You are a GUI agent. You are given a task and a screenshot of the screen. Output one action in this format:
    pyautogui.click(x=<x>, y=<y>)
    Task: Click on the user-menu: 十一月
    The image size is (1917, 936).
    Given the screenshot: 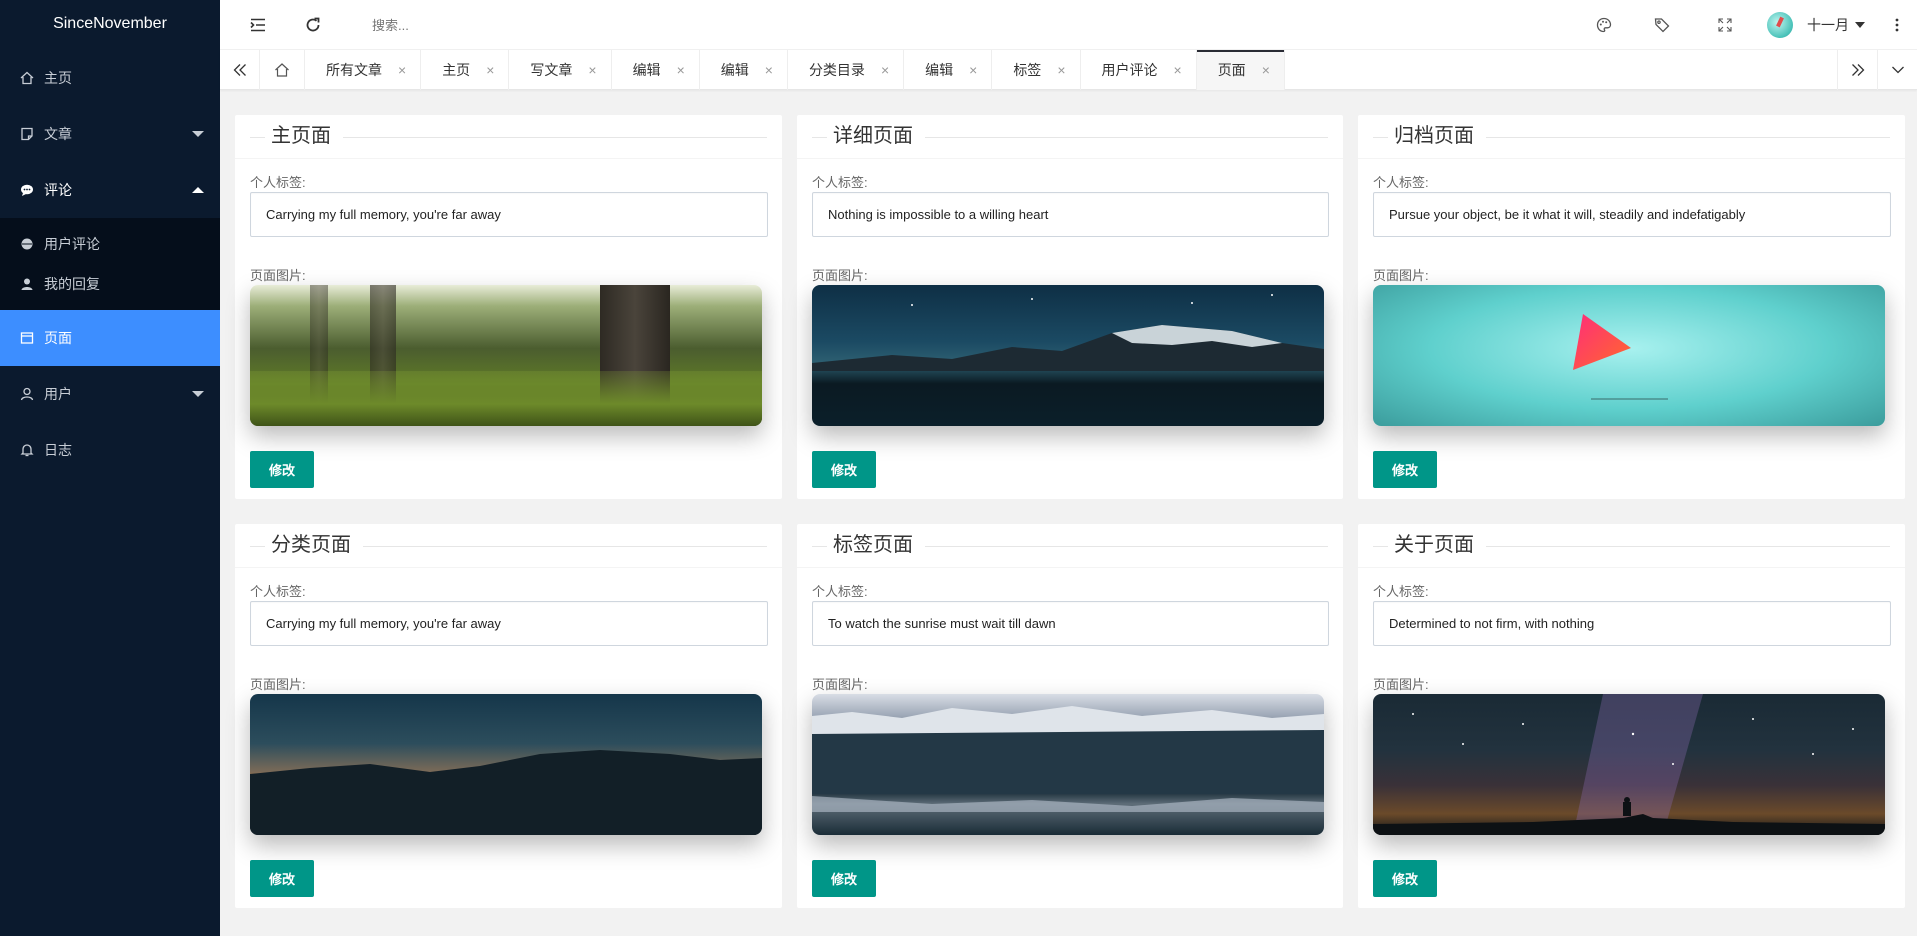 What is the action you would take?
    pyautogui.click(x=1816, y=25)
    